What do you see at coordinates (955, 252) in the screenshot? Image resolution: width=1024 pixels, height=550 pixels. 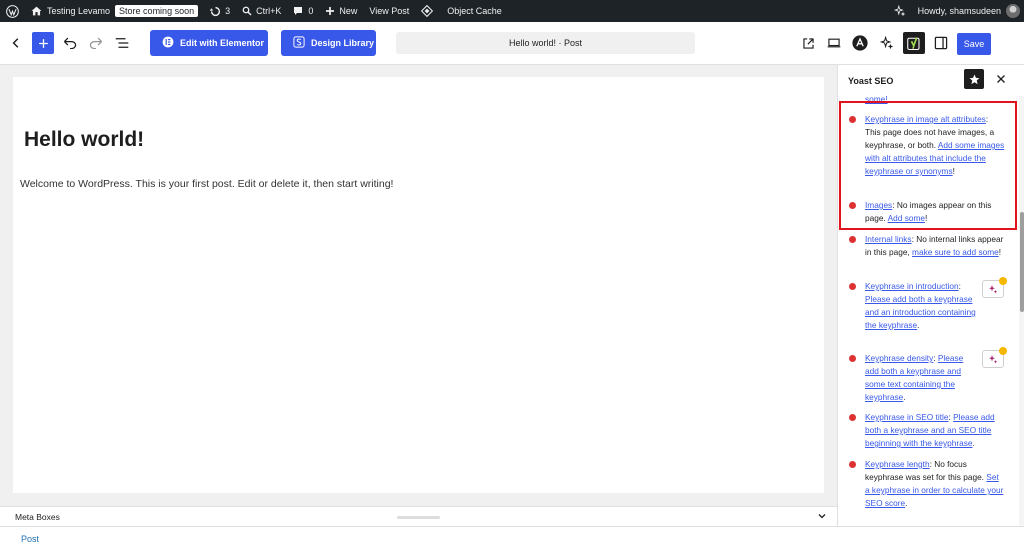 I see `fix-link: make sure to add some` at bounding box center [955, 252].